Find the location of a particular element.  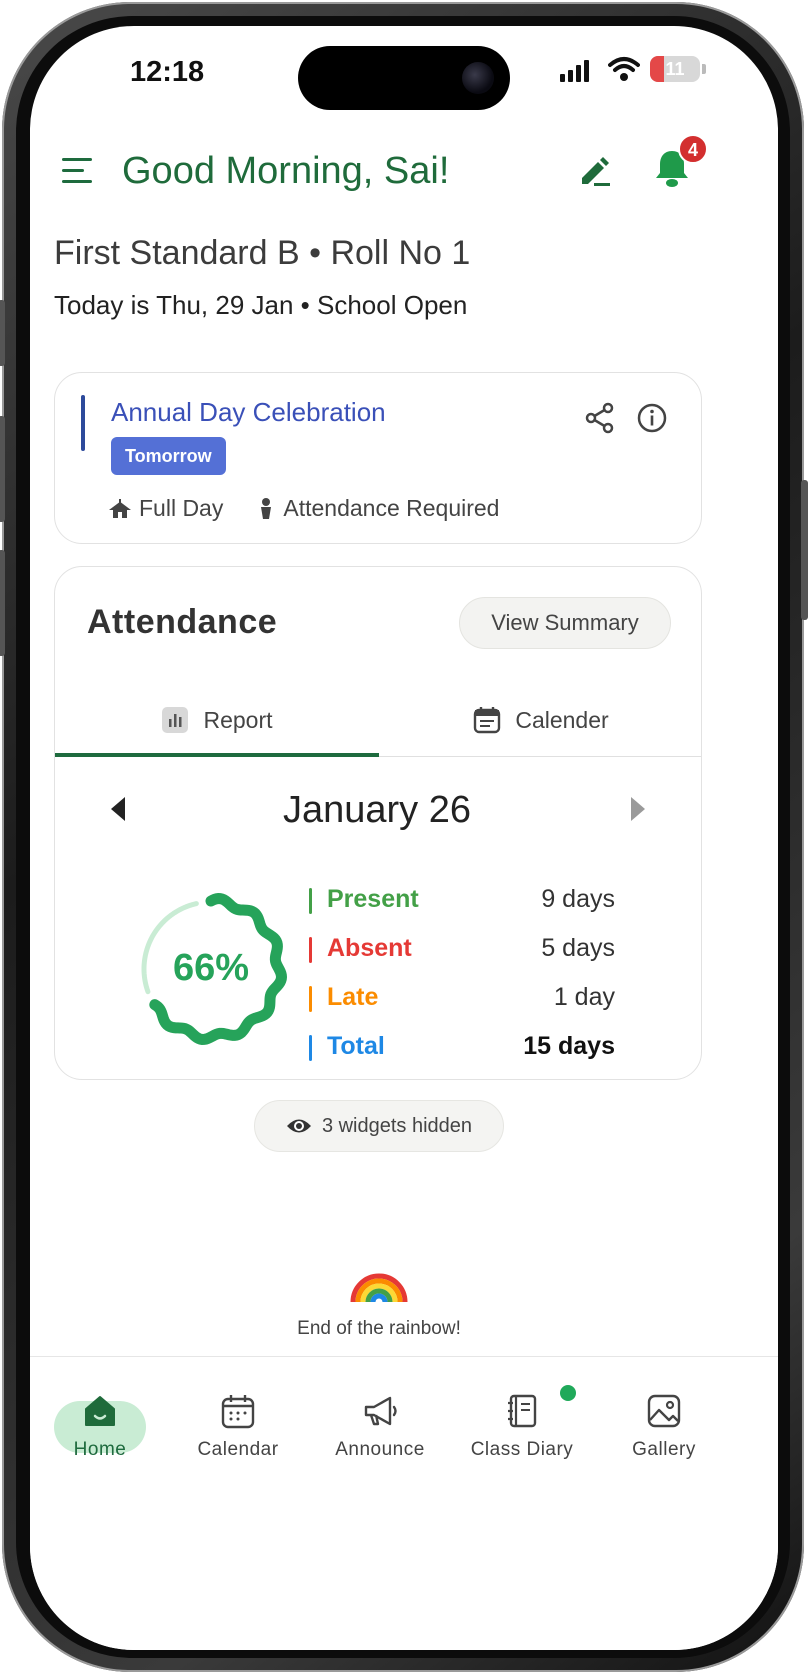

volume-down-button is located at coordinates (2, 603).